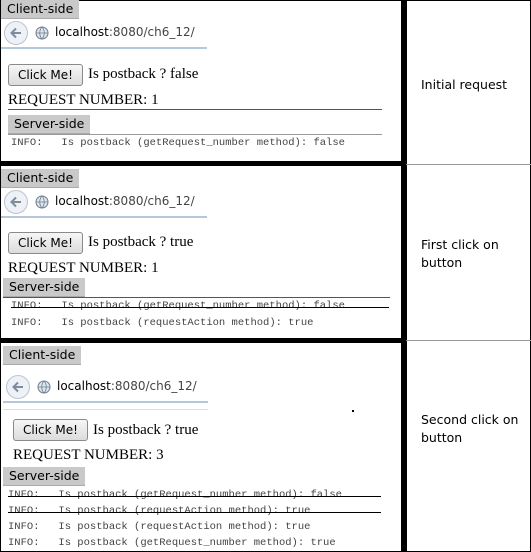 Image resolution: width=531 pixels, height=552 pixels. What do you see at coordinates (105, 409) in the screenshot?
I see `page-divider` at bounding box center [105, 409].